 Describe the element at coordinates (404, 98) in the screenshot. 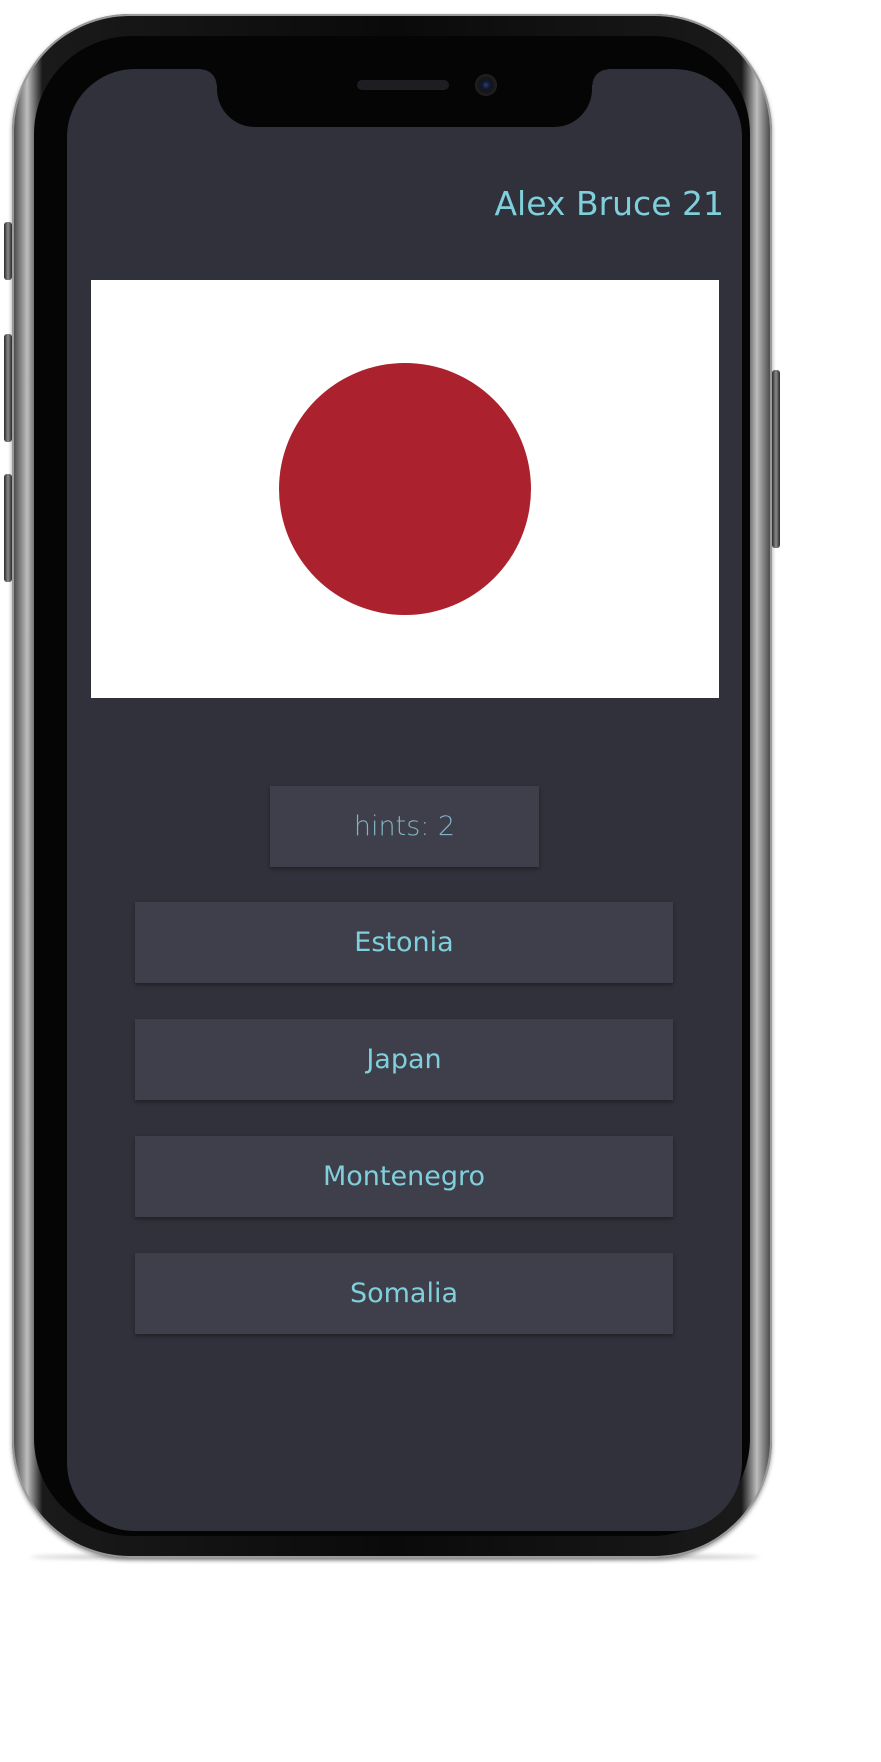

I see `notch` at that location.